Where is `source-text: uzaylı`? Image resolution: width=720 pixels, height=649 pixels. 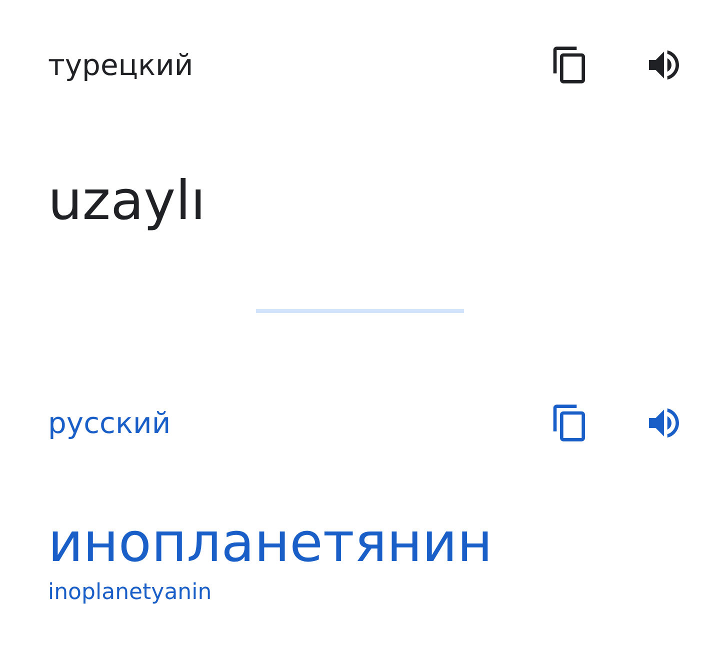
source-text: uzaylı is located at coordinates (127, 201).